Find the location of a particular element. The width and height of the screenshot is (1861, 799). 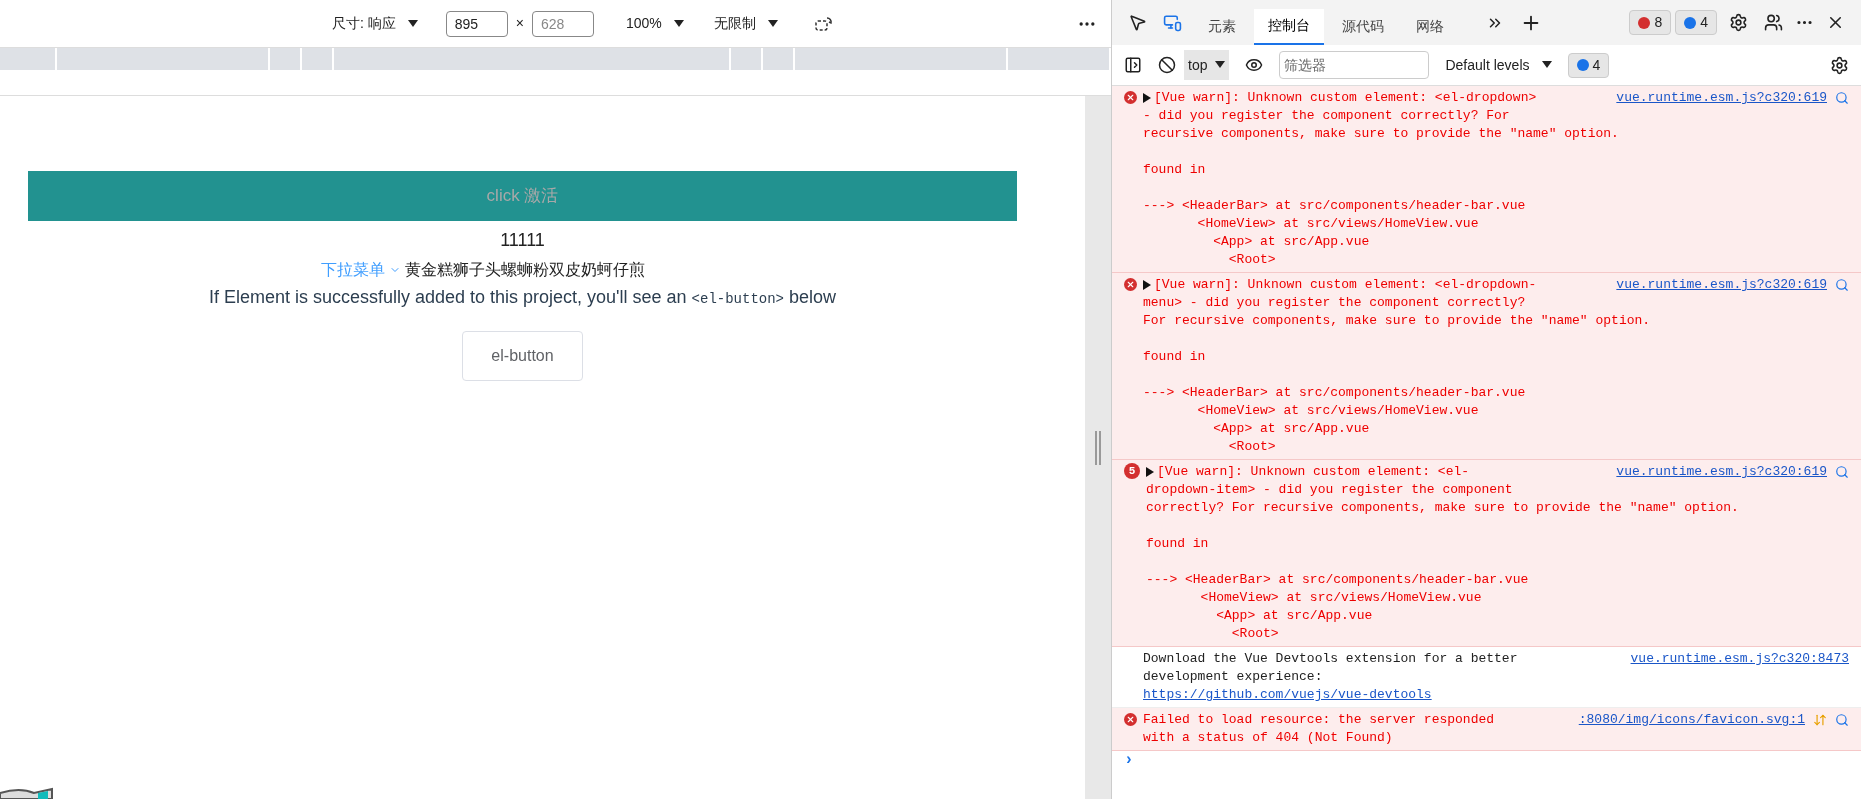

console-message-text: menu> - did you register the component correctly? is located at coordinates (1334, 303).